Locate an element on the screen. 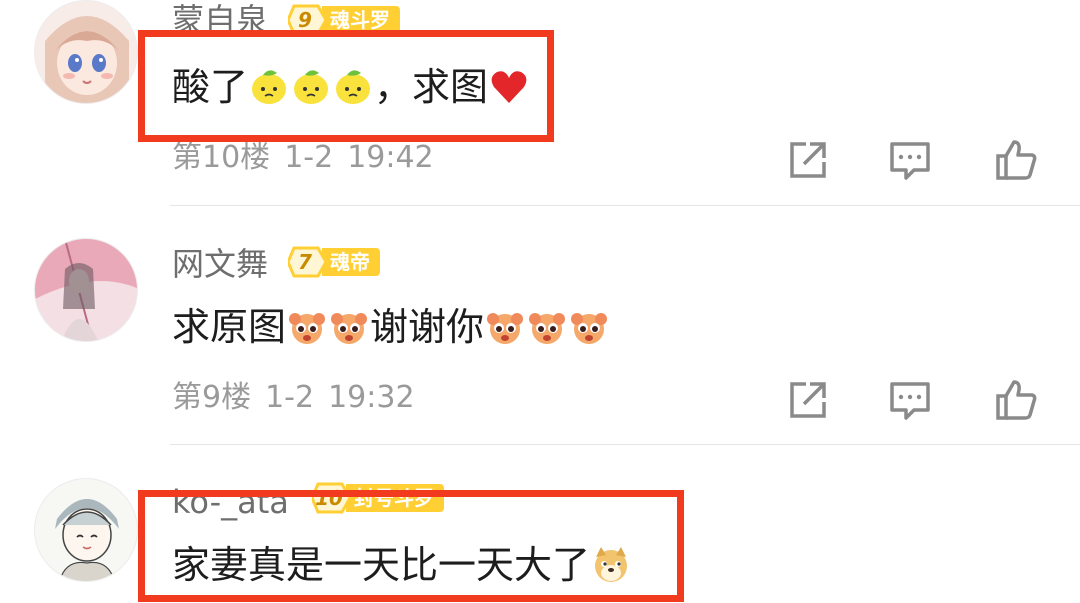 The image size is (1080, 603). comment-meta: 第10楼 1-2 19:42 is located at coordinates (310, 158).